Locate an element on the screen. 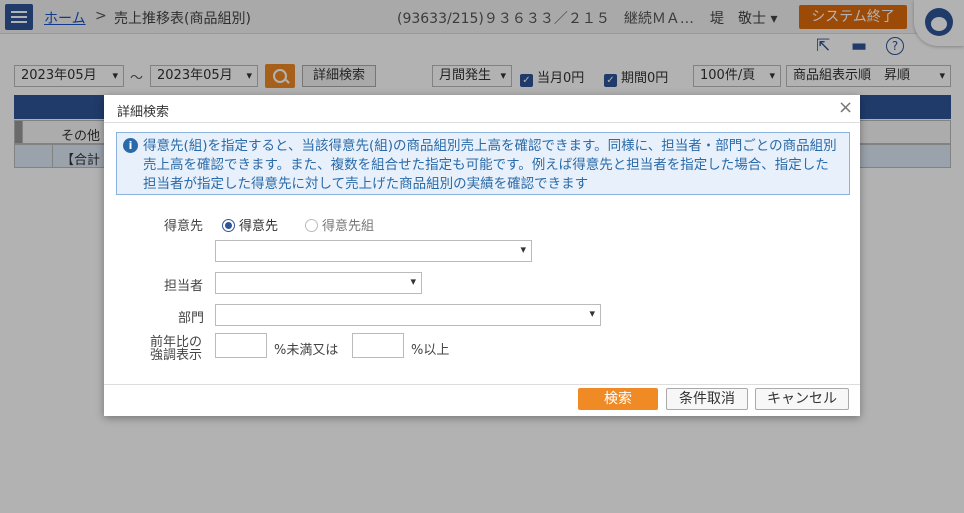 This screenshot has width=964, height=513. radio-customer-group: 得意先組 is located at coordinates (339, 224).